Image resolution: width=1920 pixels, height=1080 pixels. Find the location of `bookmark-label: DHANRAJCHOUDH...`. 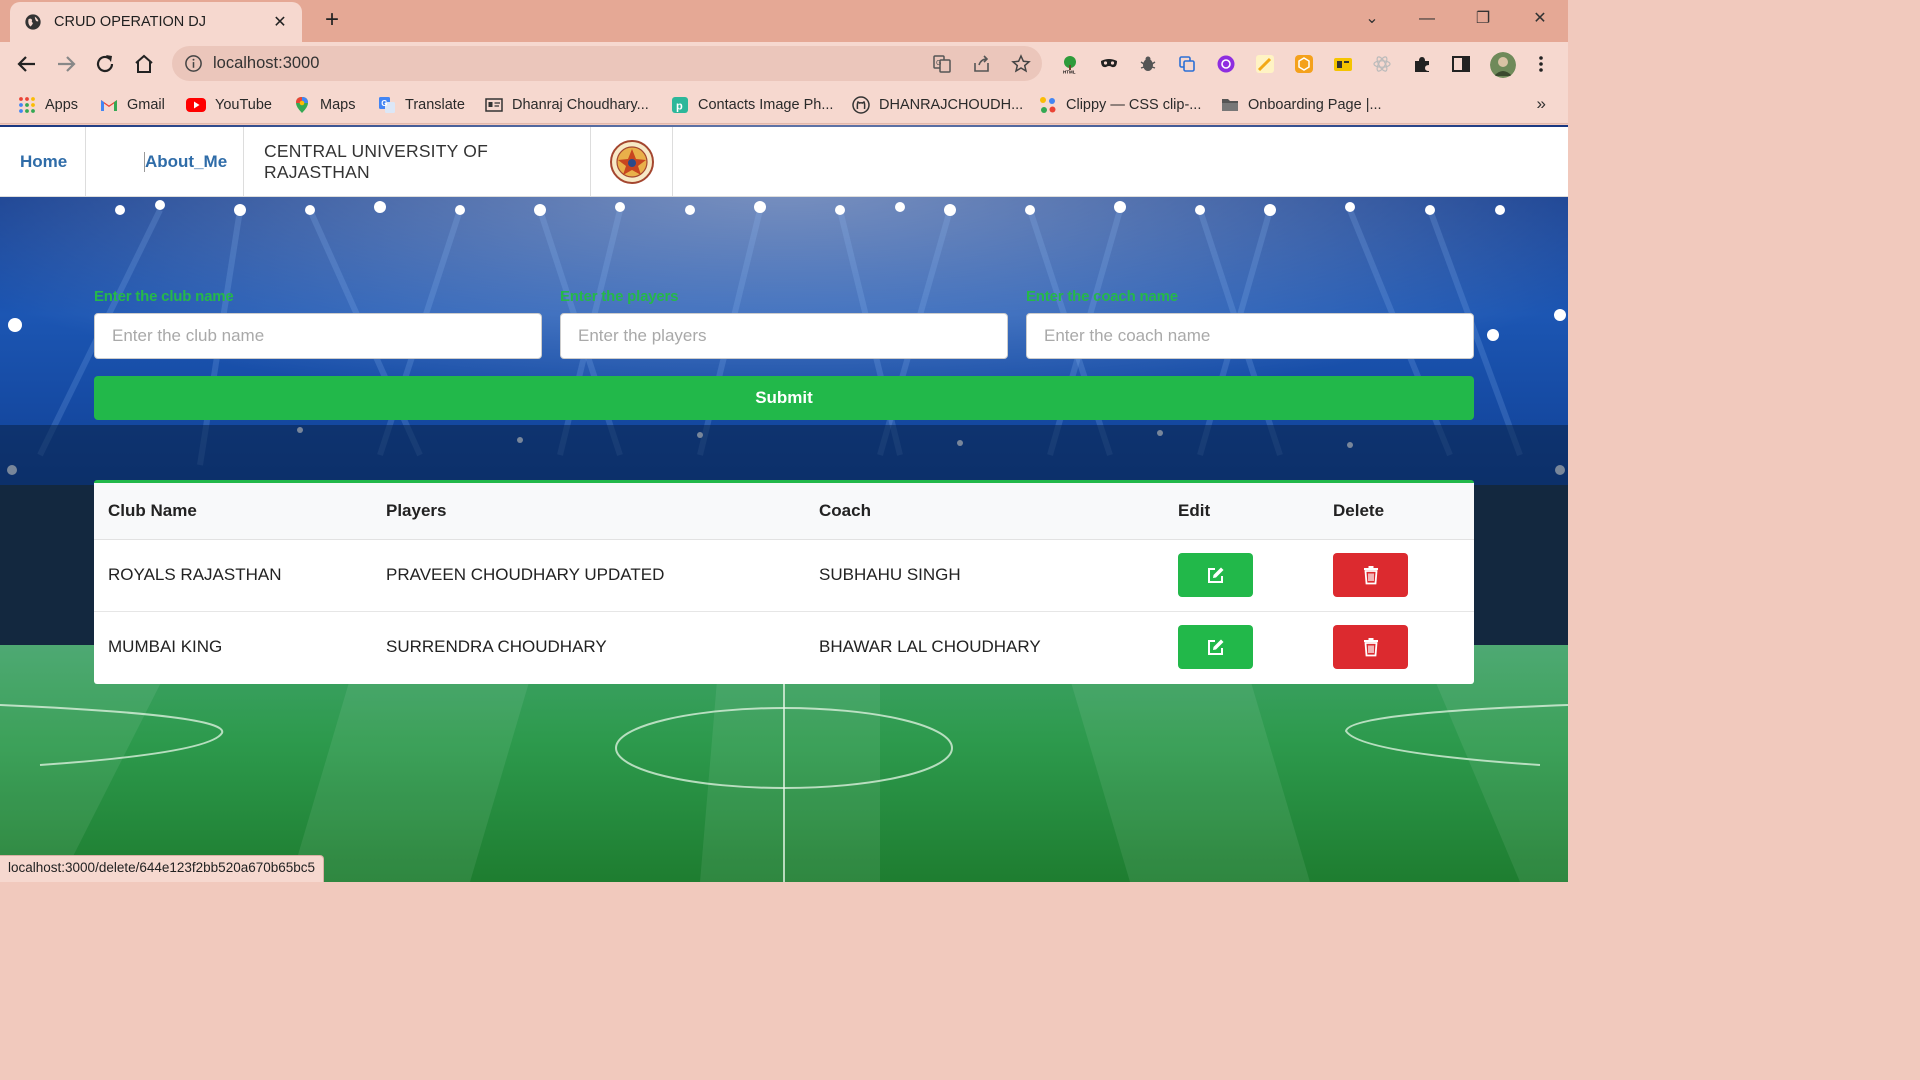

bookmark-label: DHANRAJCHOUDH... is located at coordinates (951, 105).